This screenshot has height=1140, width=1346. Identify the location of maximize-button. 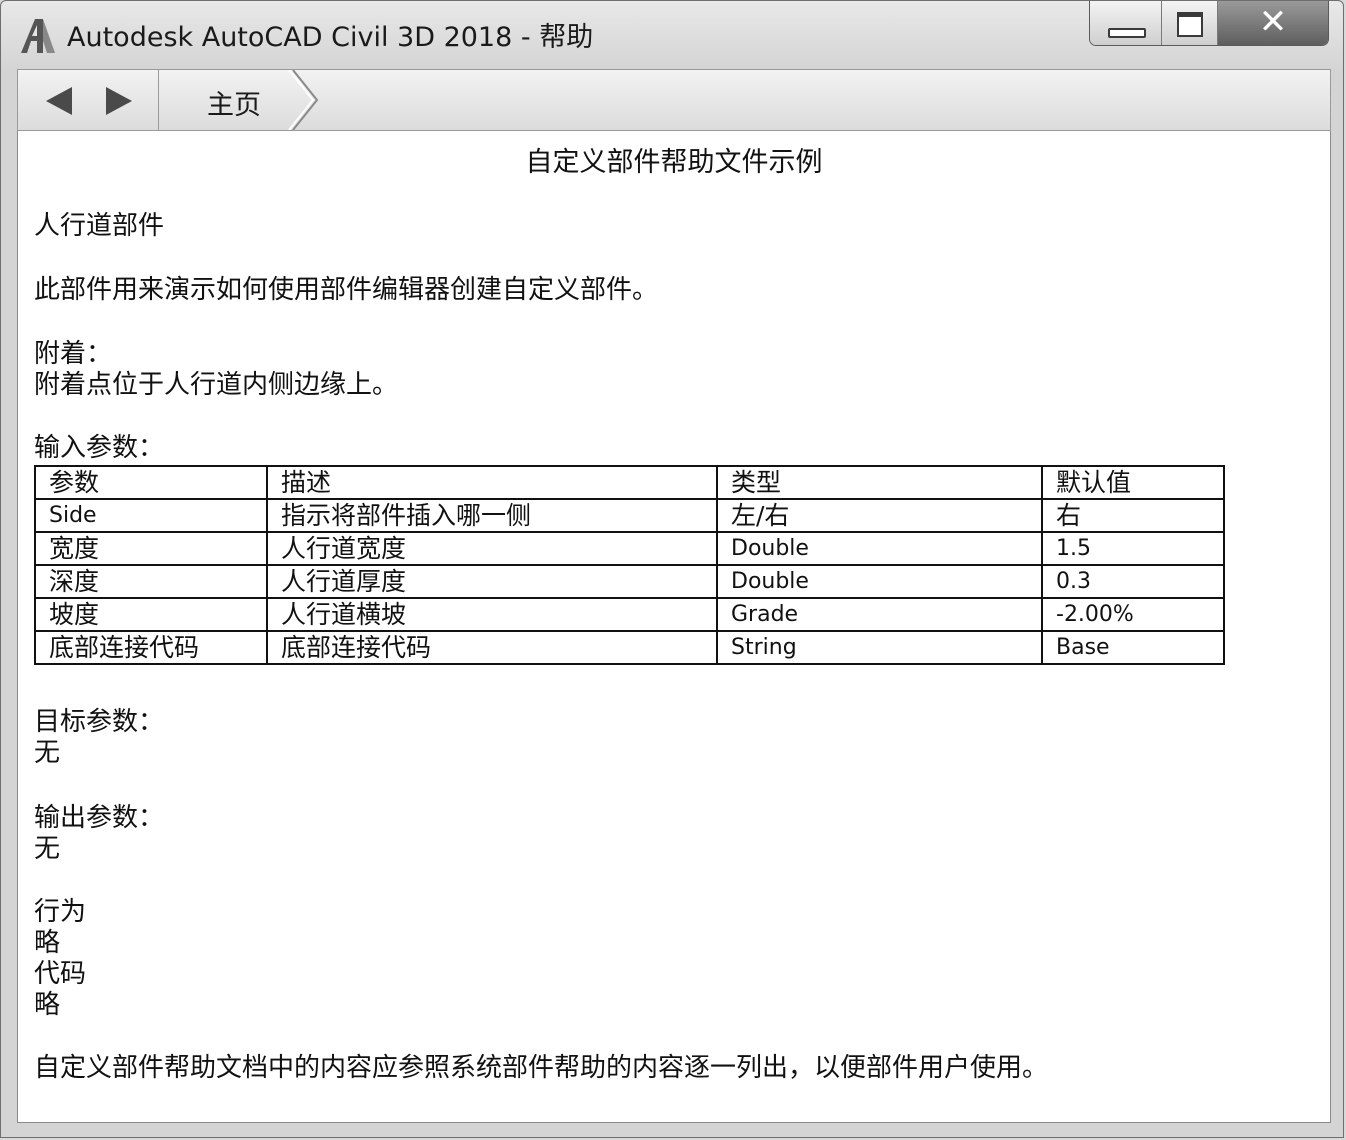
(1190, 23).